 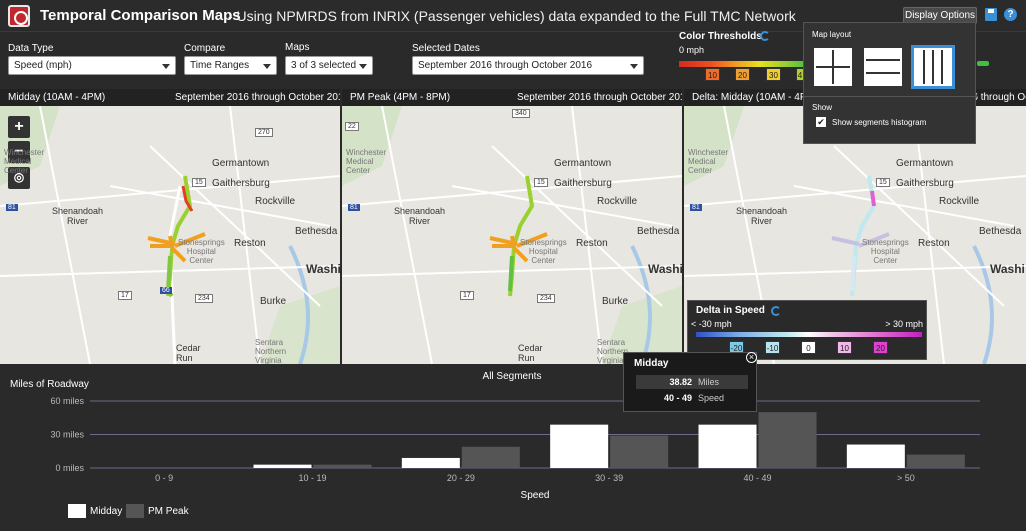 I want to click on app-title: Temporal Comparison Maps, so click(x=140, y=15).